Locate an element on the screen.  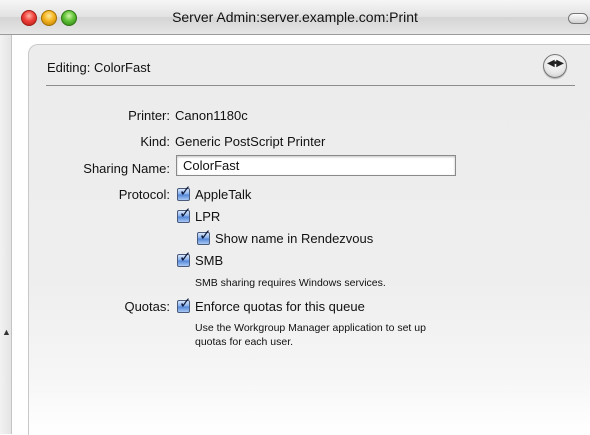
sharing-name-label: Sharing Name: is located at coordinates (126, 168).